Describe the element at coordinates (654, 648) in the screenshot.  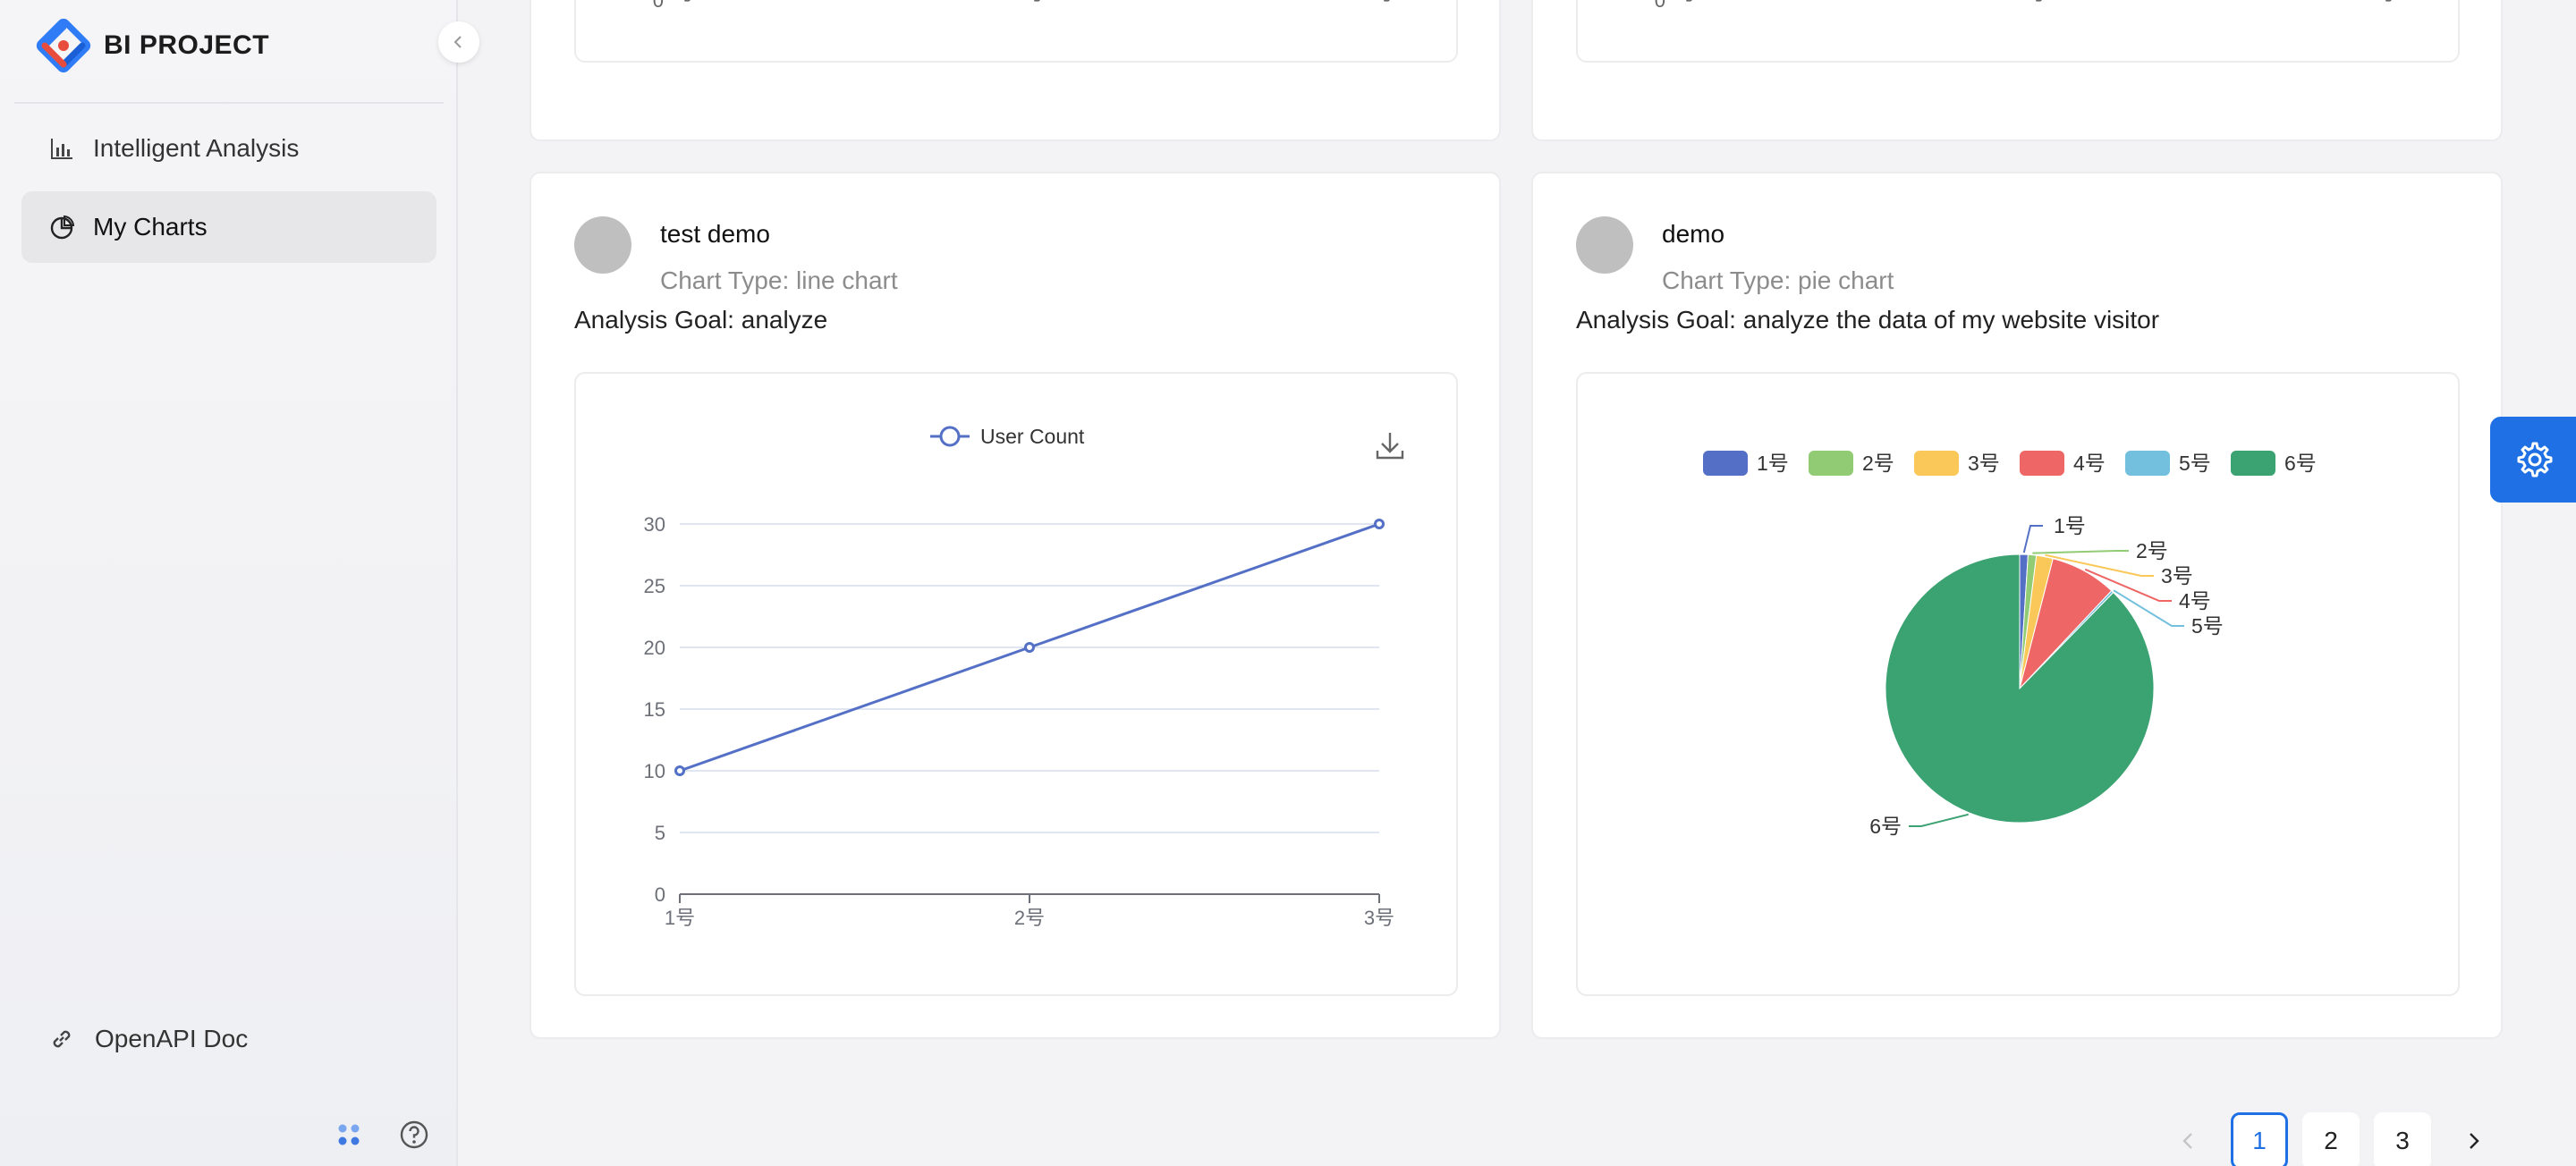
I see `y-tick-label: 20` at that location.